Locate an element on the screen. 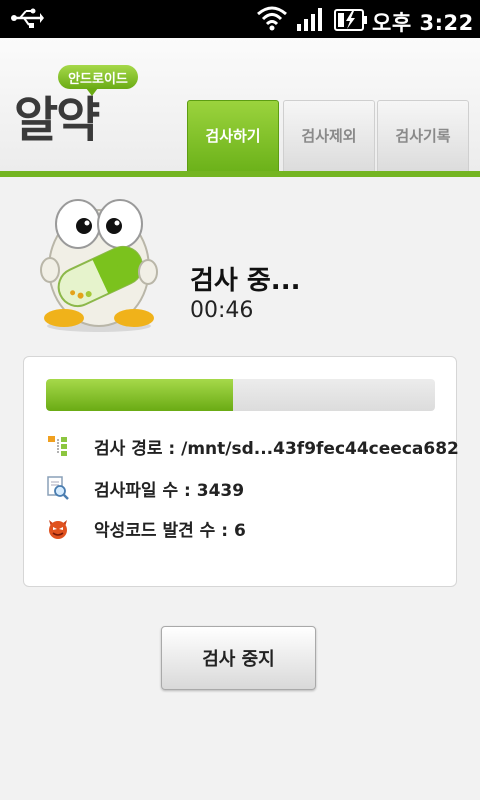  pill-mascot-illustration is located at coordinates (99, 268).